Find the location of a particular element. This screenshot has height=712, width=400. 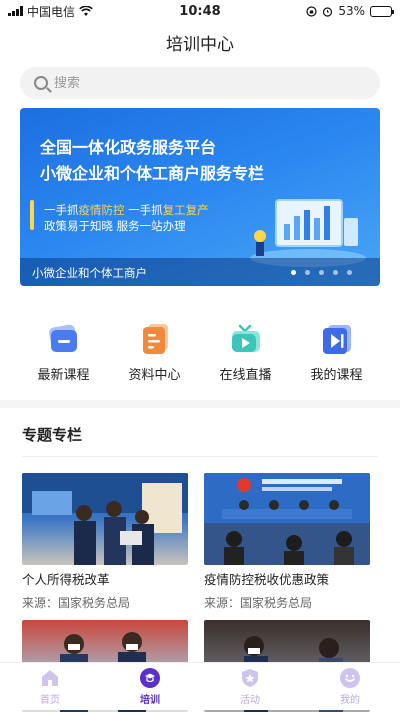

search-input is located at coordinates (204, 83).